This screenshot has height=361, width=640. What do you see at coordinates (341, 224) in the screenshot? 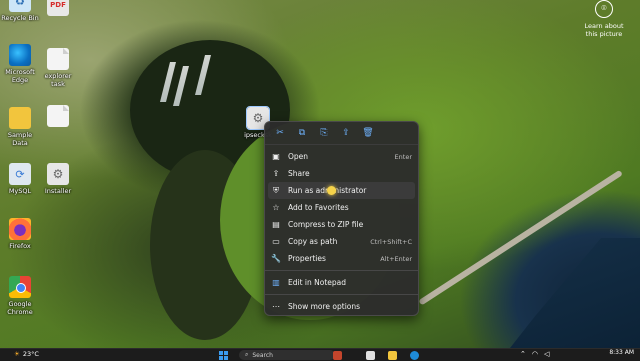
I see `menu-item-compress-zip: ▤ Compress to ZIP file` at bounding box center [341, 224].